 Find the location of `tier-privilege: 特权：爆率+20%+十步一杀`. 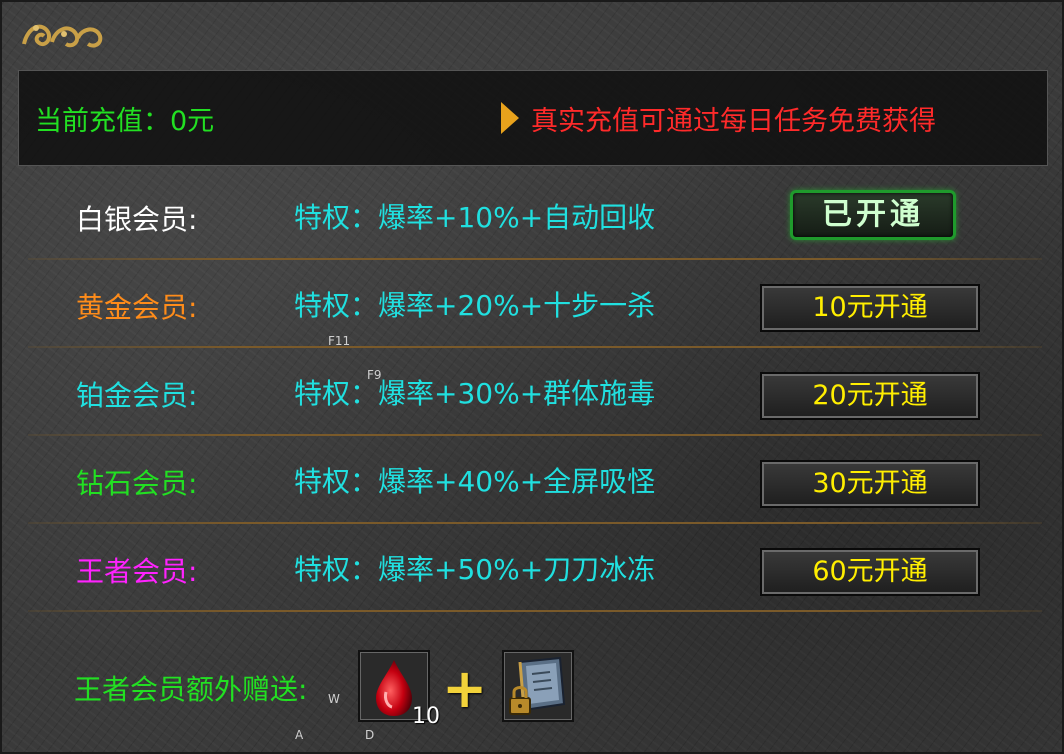

tier-privilege: 特权：爆率+20%+十步一杀 is located at coordinates (475, 305).